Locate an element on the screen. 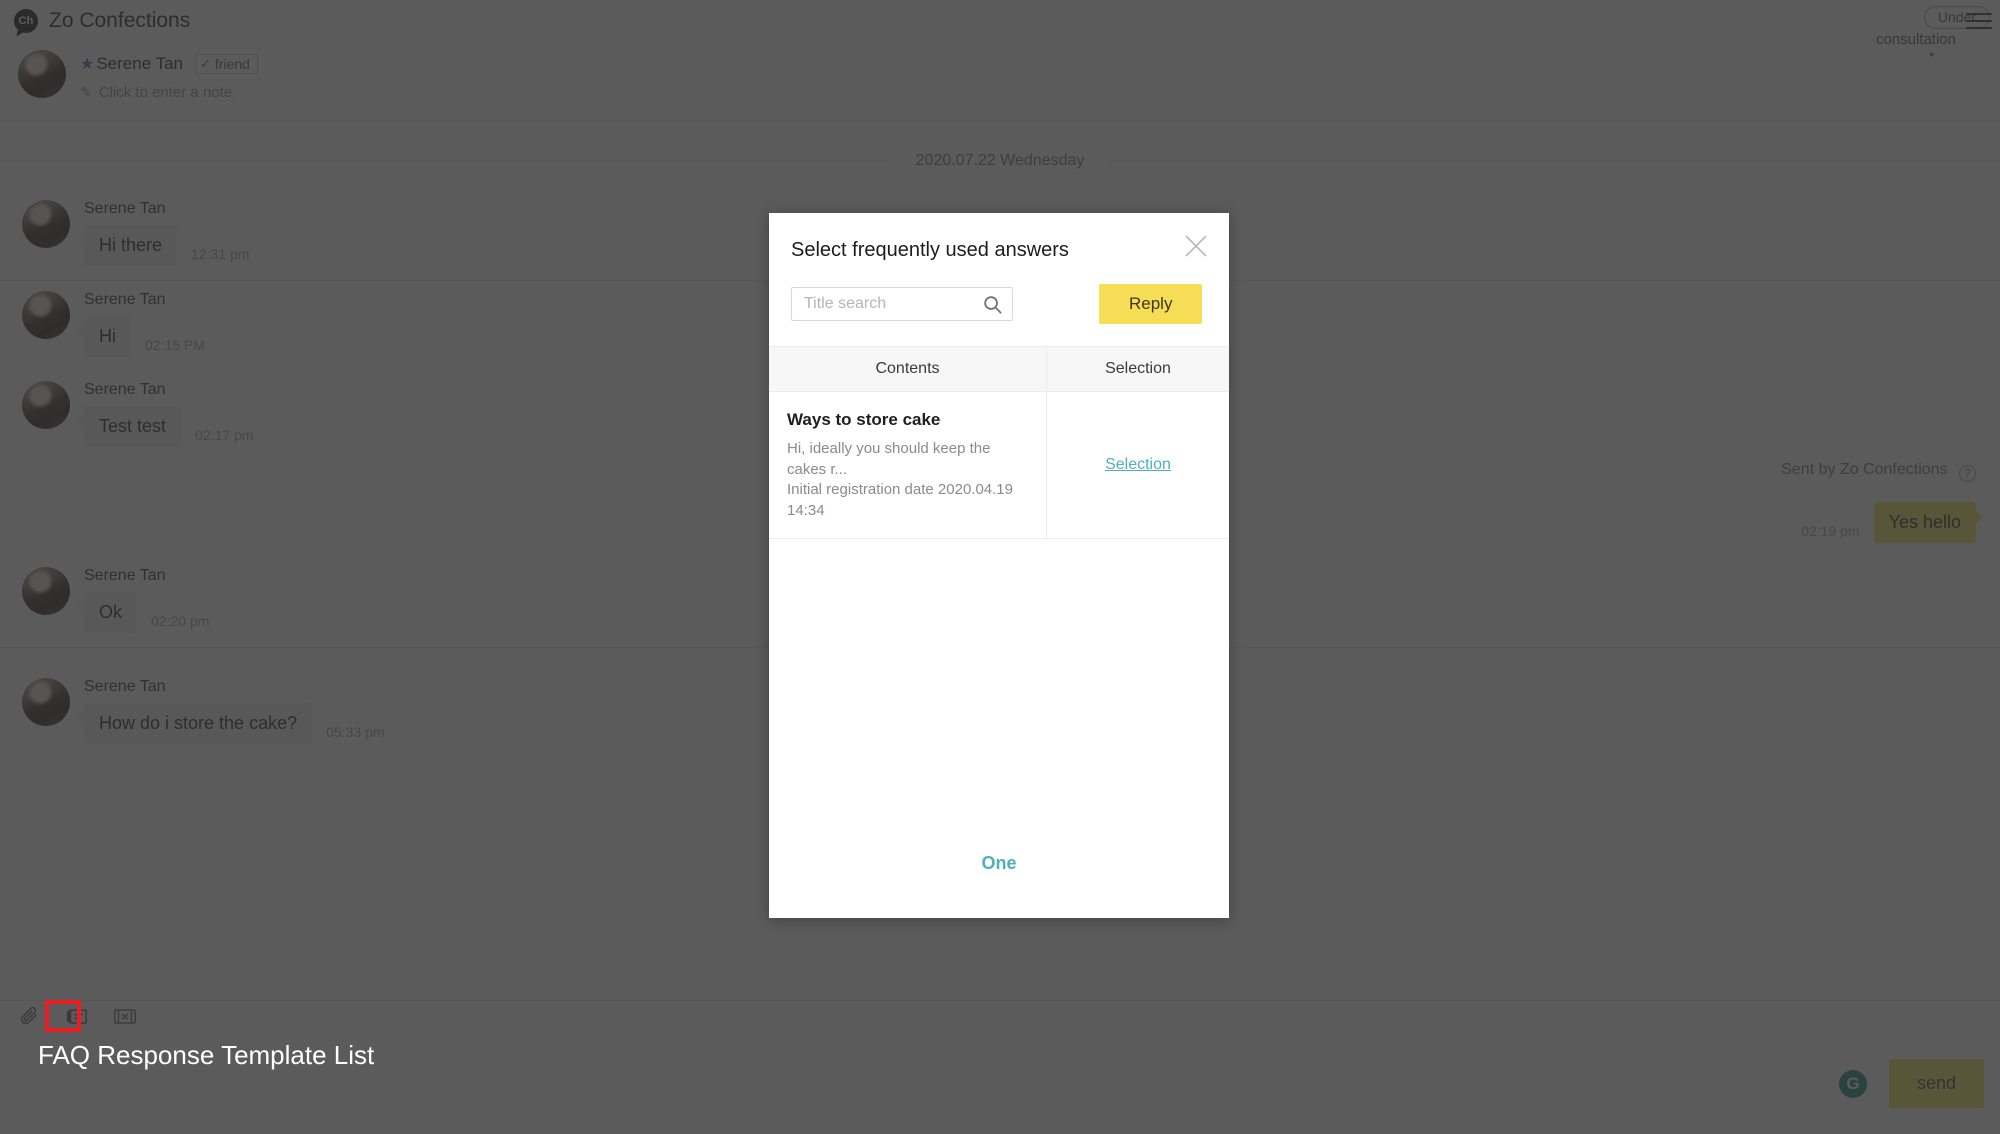  column-header-contents: Contents is located at coordinates (908, 369).